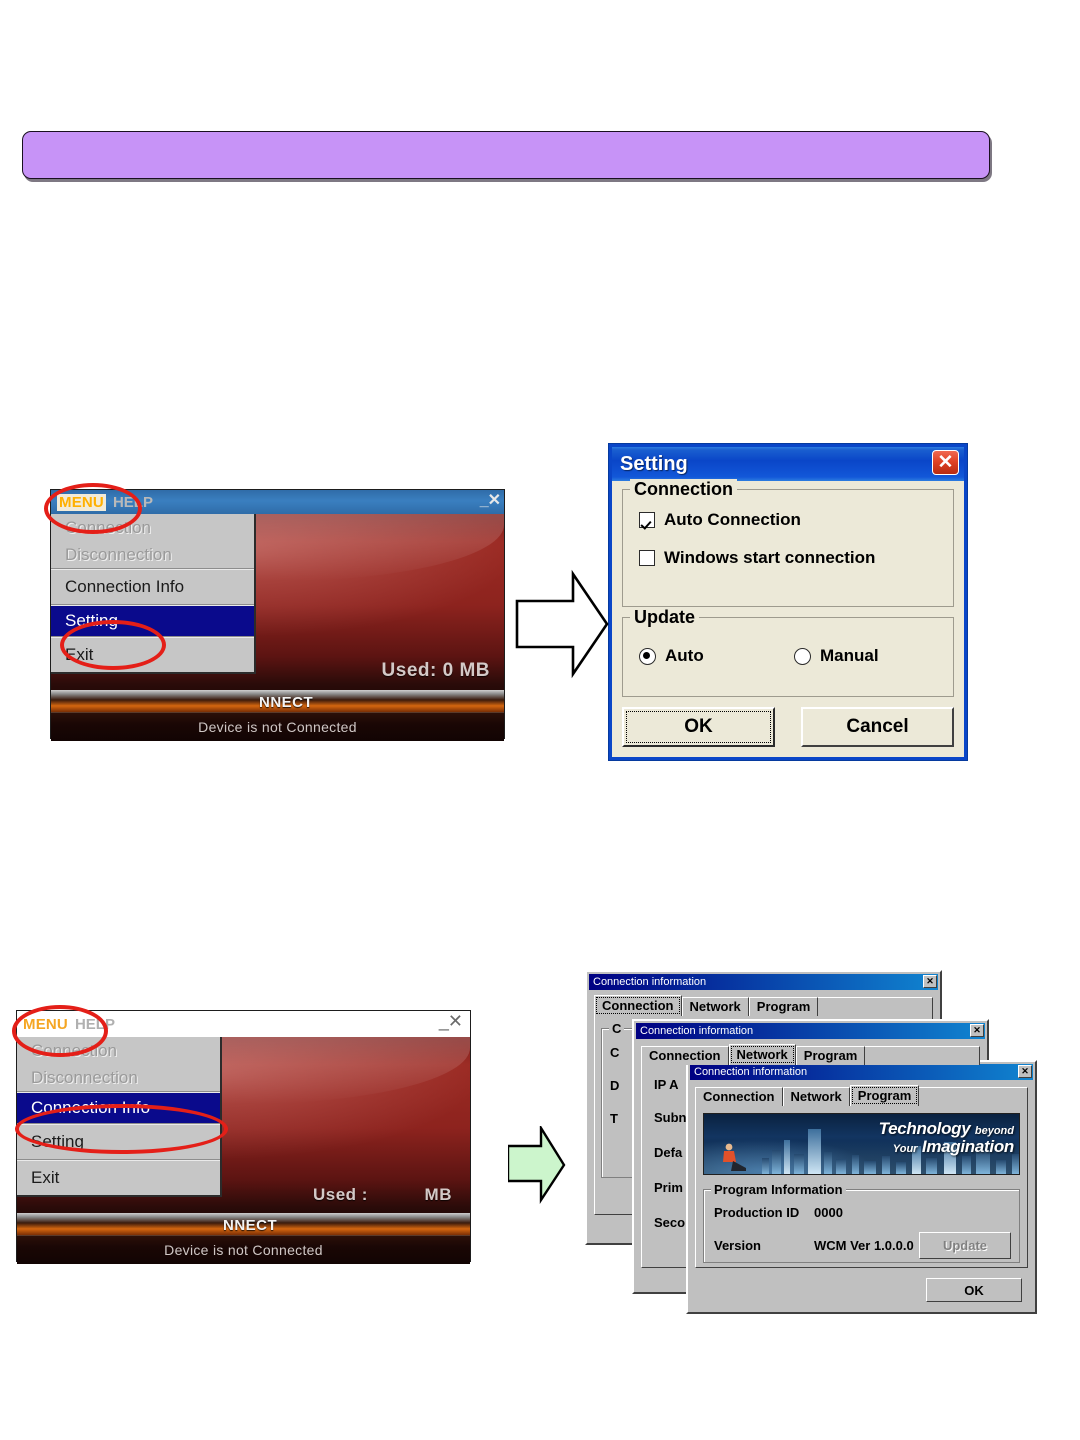 This screenshot has width=1080, height=1440. I want to click on menu-item-disconnection: Disconnection, so click(118, 554).